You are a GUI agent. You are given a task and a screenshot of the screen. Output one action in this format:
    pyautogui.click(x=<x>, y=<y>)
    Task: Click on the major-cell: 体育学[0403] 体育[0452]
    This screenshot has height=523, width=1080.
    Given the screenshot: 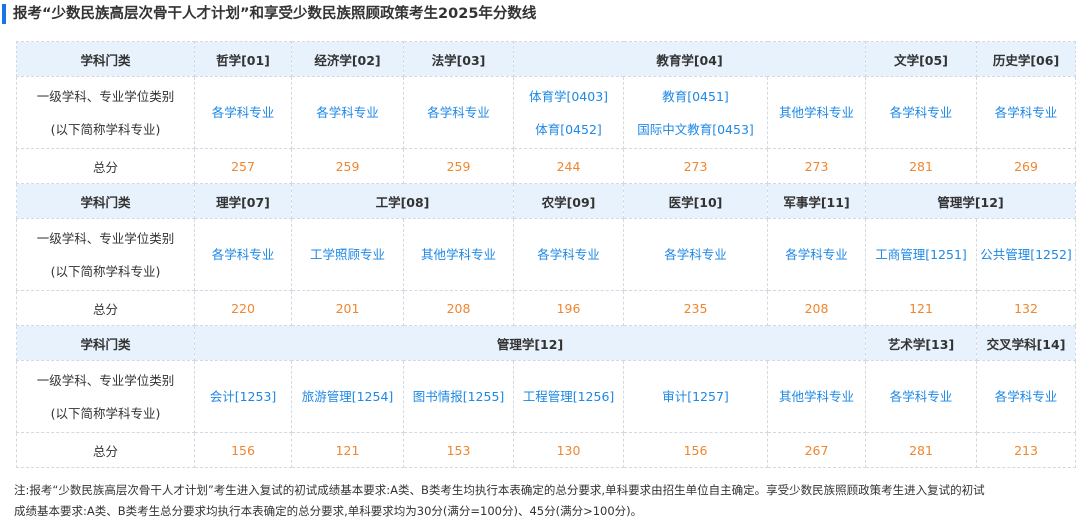 What is the action you would take?
    pyautogui.click(x=568, y=112)
    